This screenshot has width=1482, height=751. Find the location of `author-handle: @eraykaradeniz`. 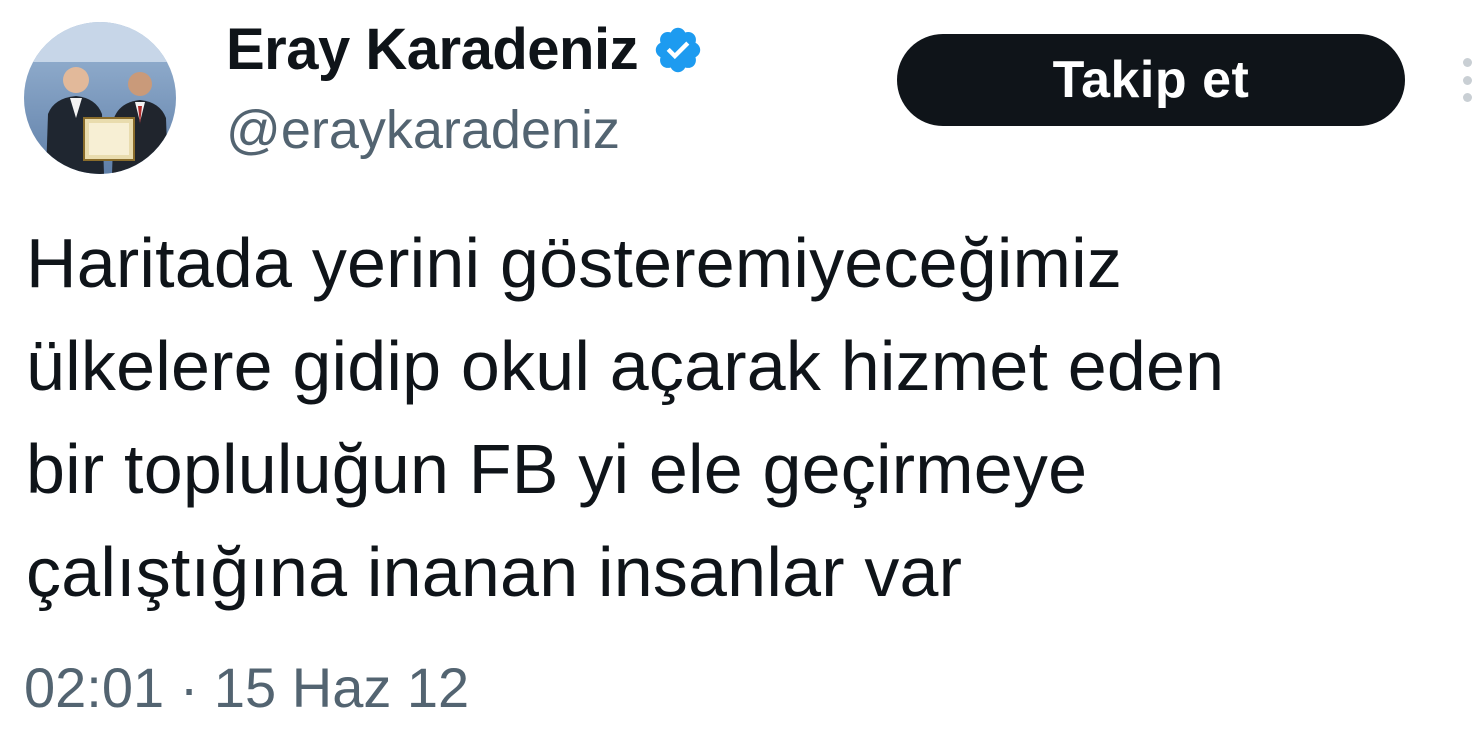

author-handle: @eraykaradeniz is located at coordinates (423, 130).